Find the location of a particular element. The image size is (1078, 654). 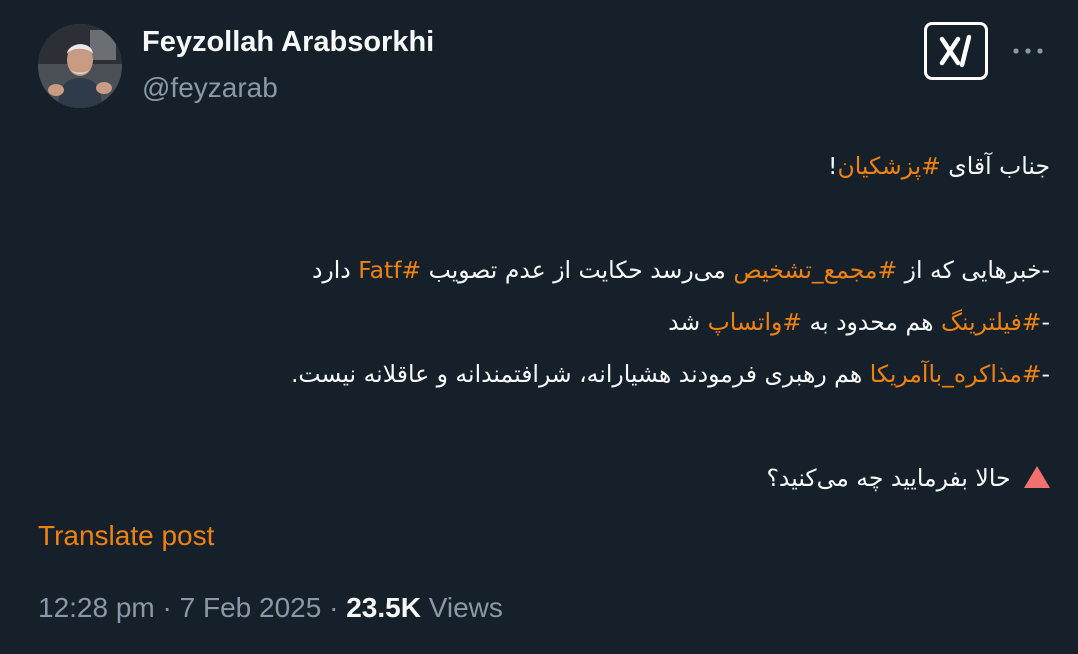

avatar-image is located at coordinates (80, 66).